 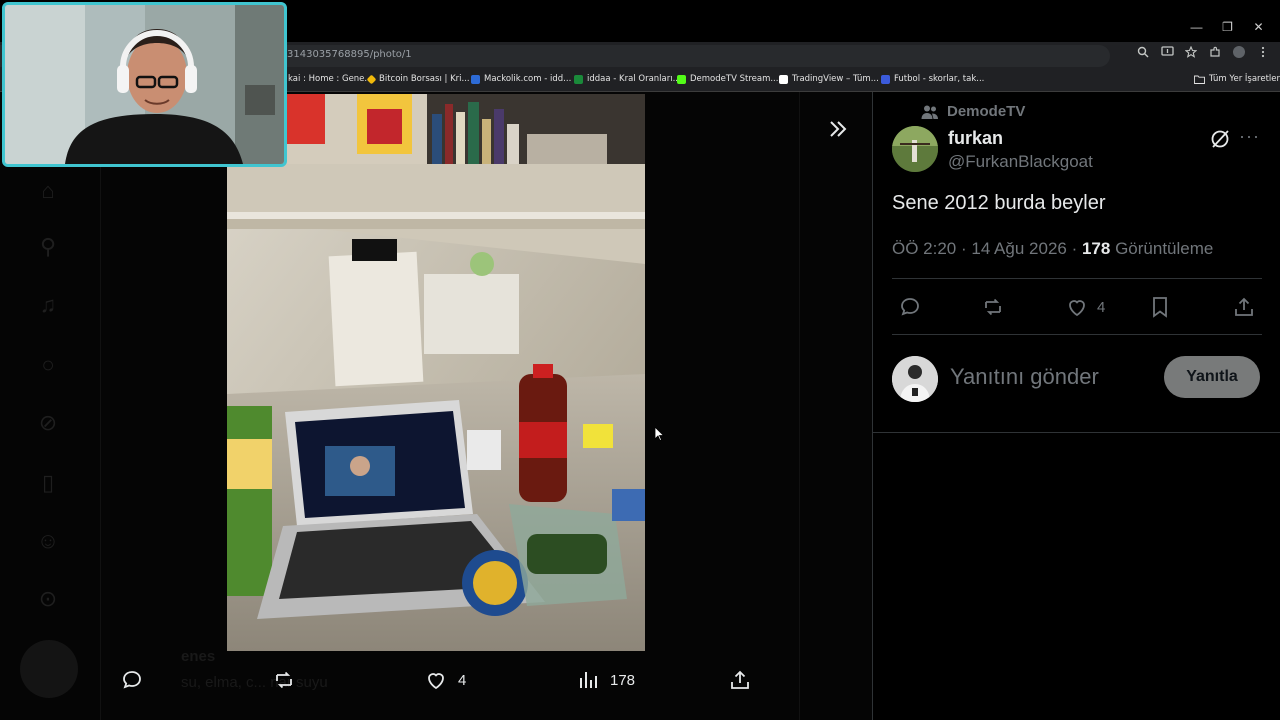 What do you see at coordinates (929, 112) in the screenshot?
I see `community-icon` at bounding box center [929, 112].